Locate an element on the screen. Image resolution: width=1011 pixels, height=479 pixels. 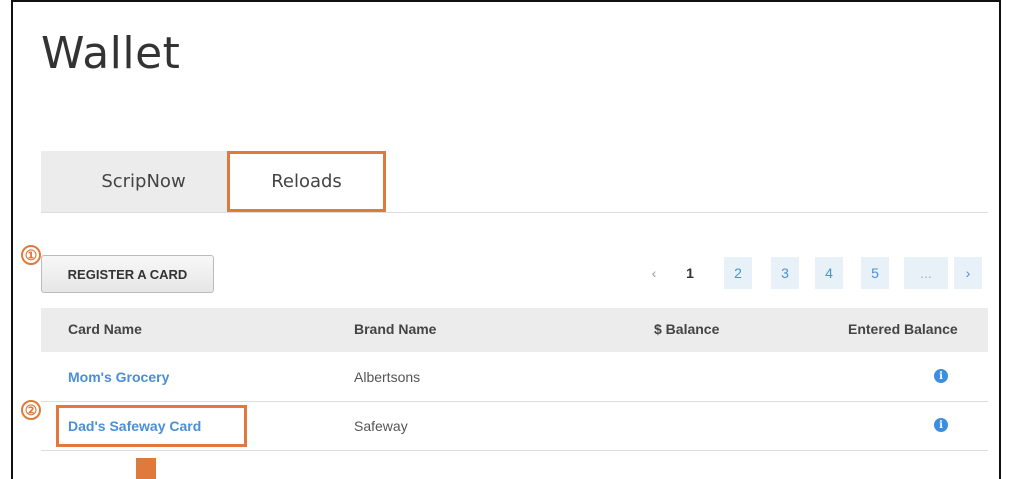
callout-marker-2: ② is located at coordinates (31, 410).